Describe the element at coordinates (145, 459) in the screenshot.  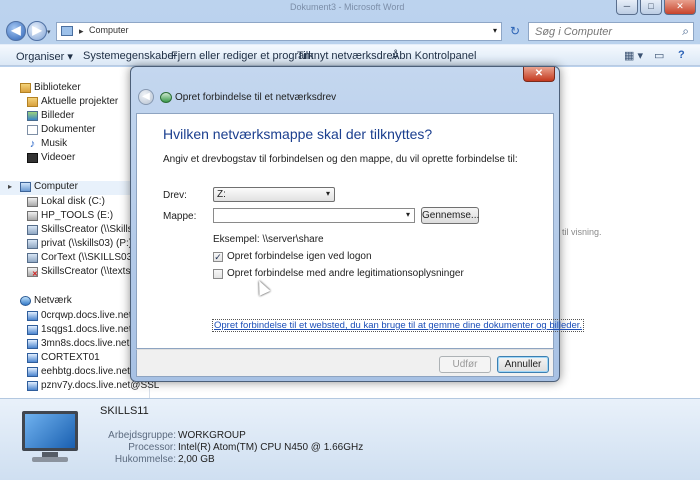
I see `memory-label: Hukommelse:` at that location.